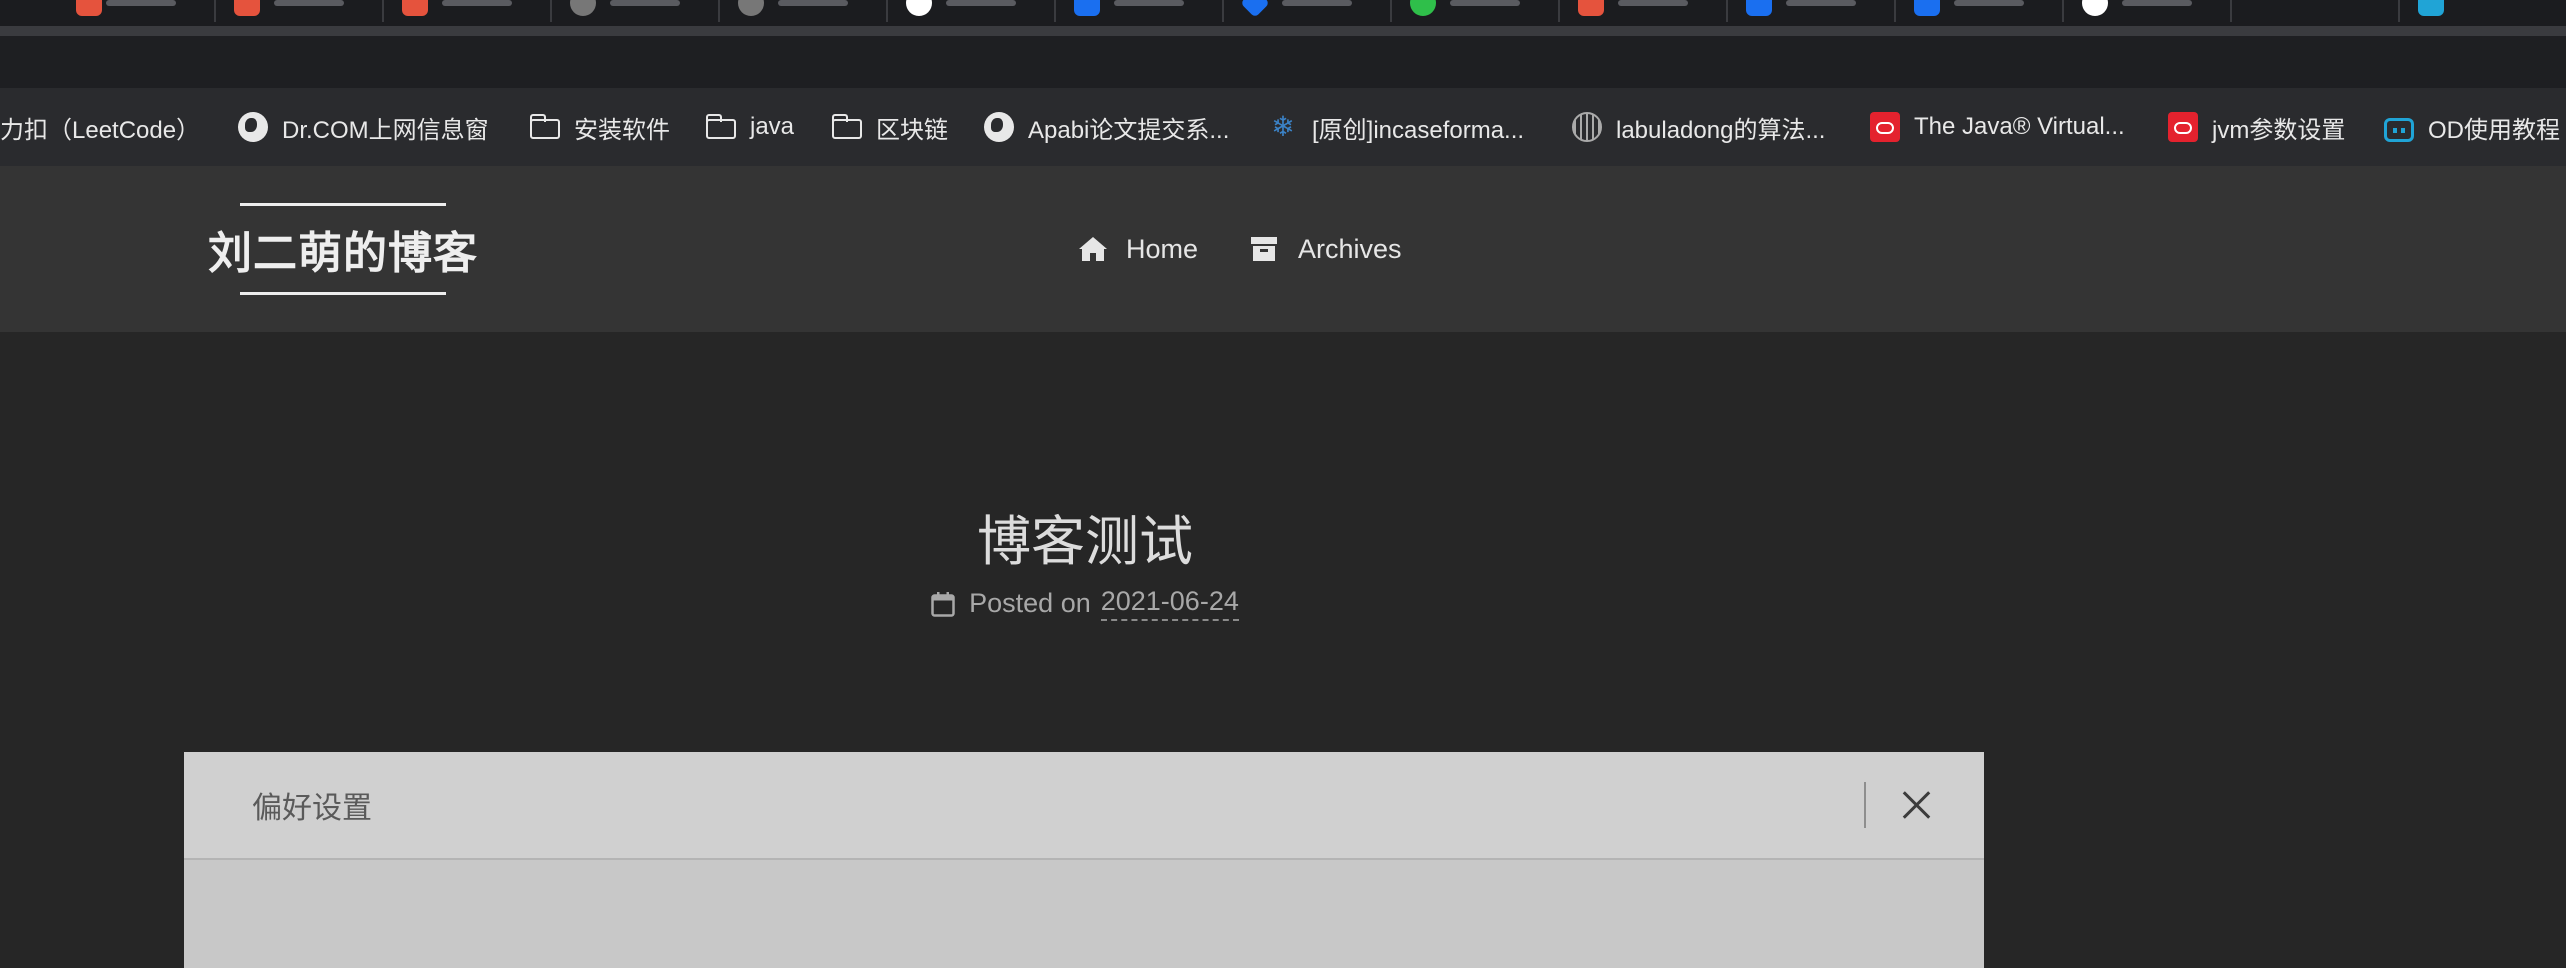 This screenshot has height=968, width=2566. What do you see at coordinates (1283, 31) in the screenshot?
I see `tab-strip-edge` at bounding box center [1283, 31].